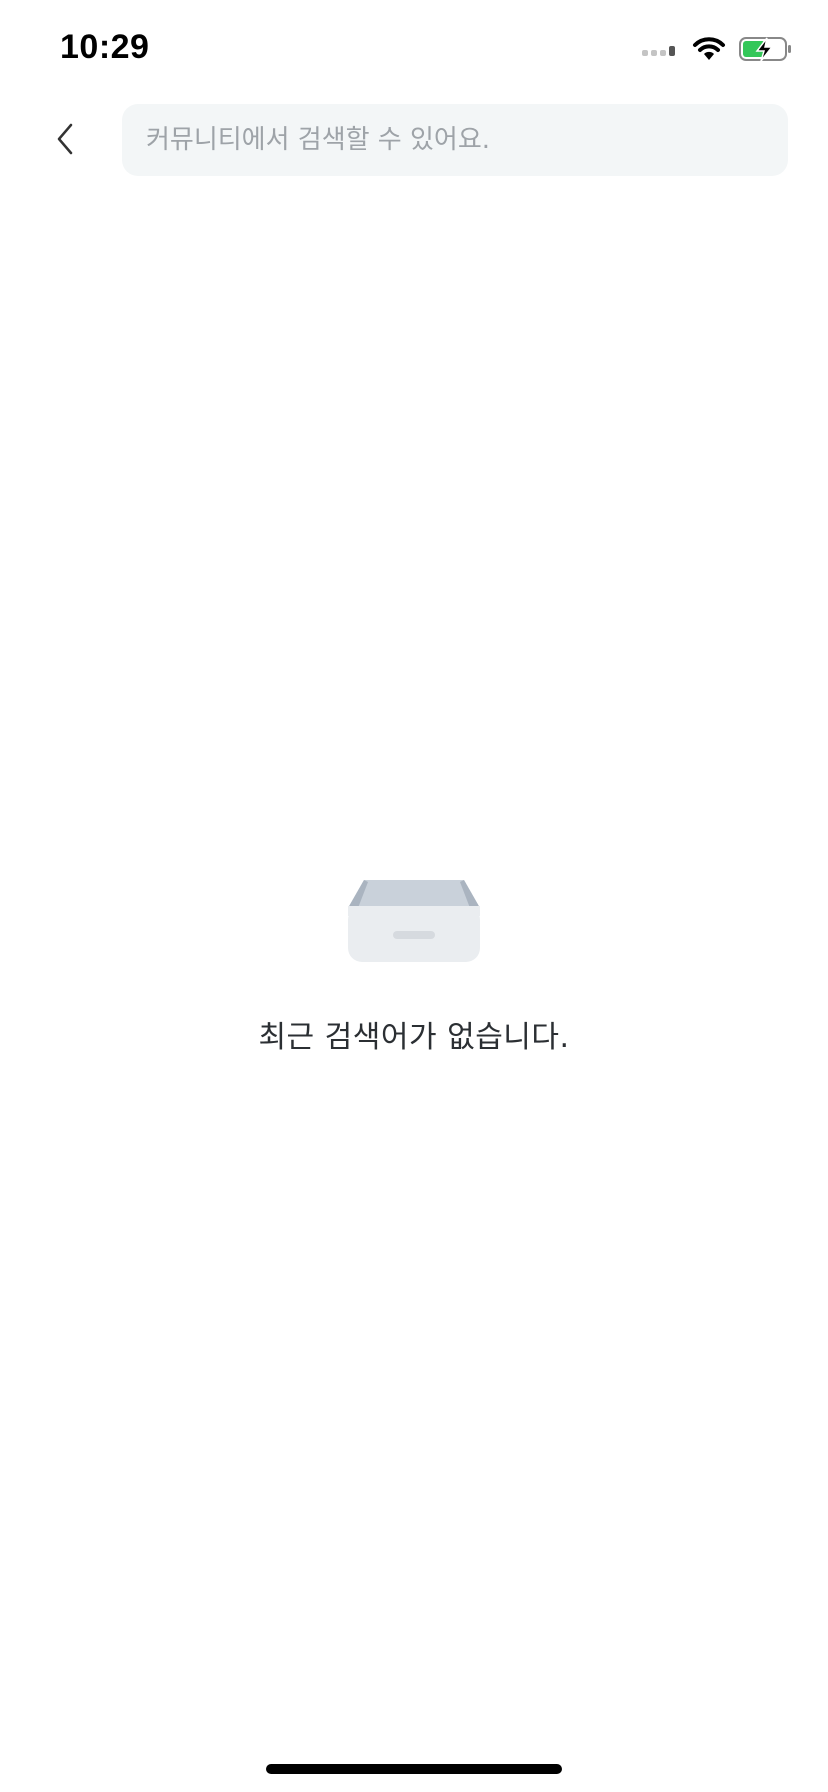 This screenshot has width=828, height=1792. What do you see at coordinates (414, 963) in the screenshot?
I see `empty-state: 최근 검색어가 없습니다.` at bounding box center [414, 963].